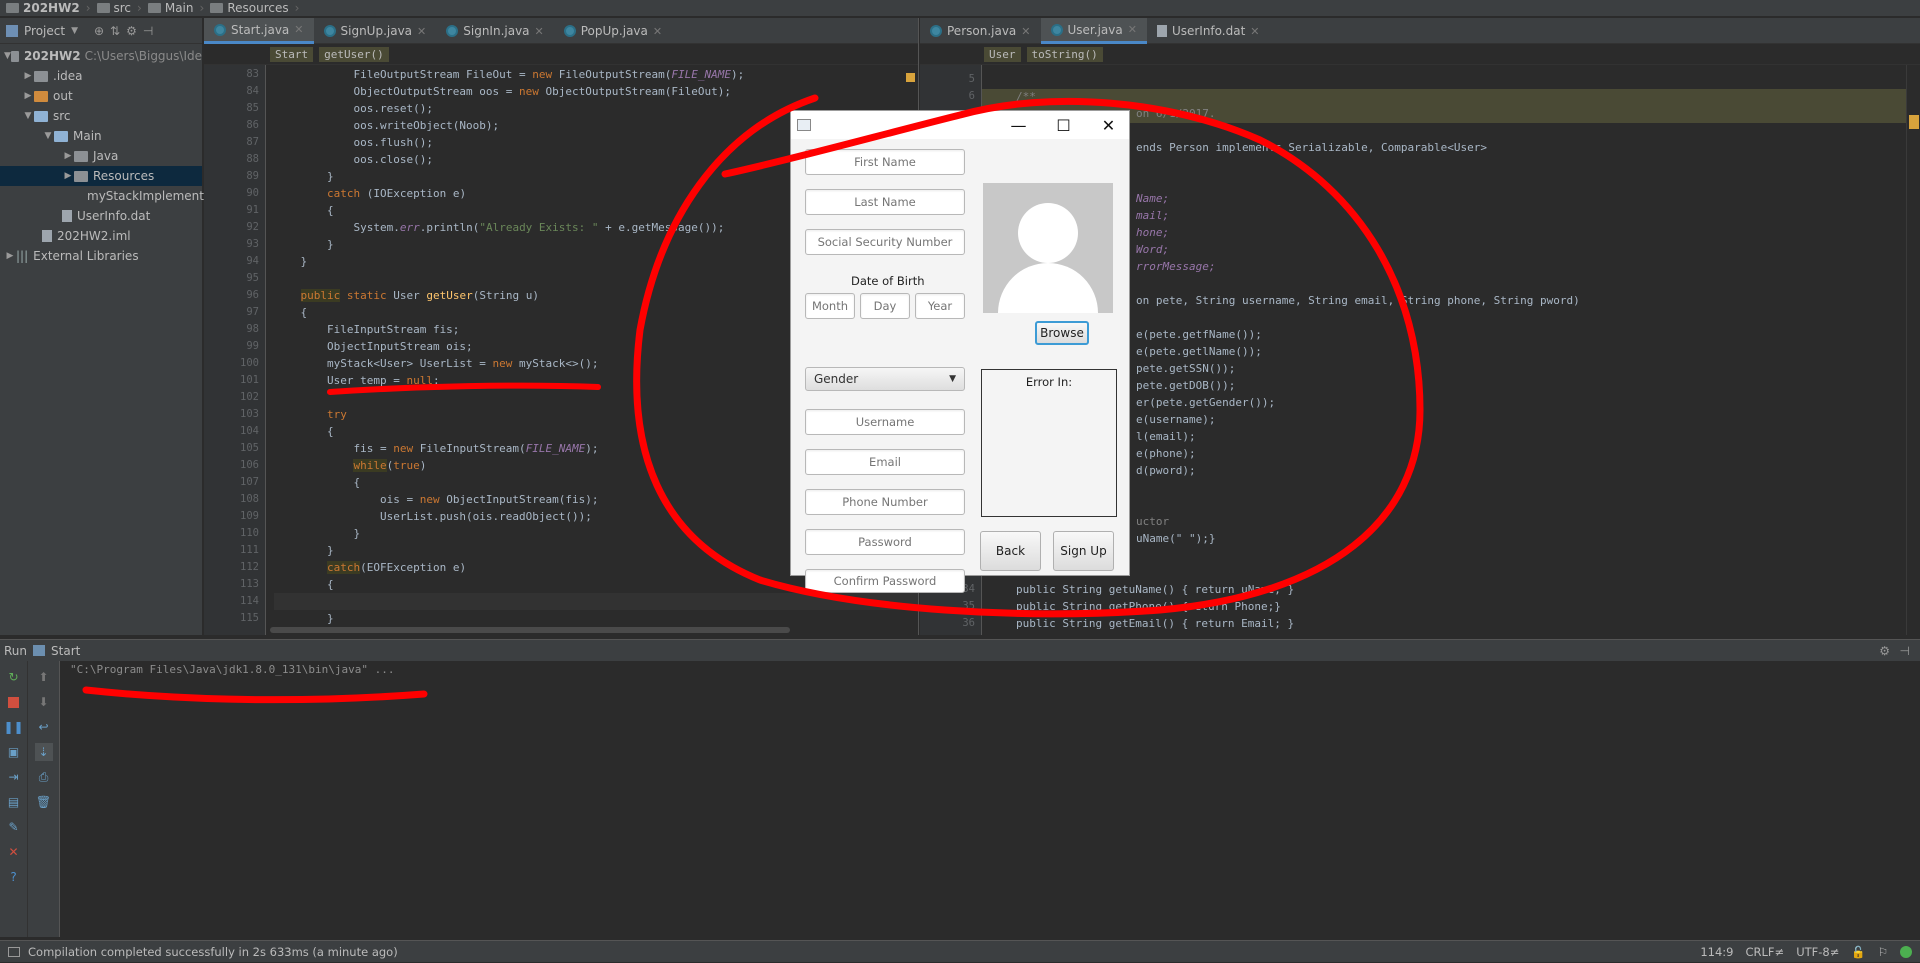 This screenshot has width=1920, height=963. Describe the element at coordinates (115, 31) in the screenshot. I see `collapse-icon: ⇅` at that location.